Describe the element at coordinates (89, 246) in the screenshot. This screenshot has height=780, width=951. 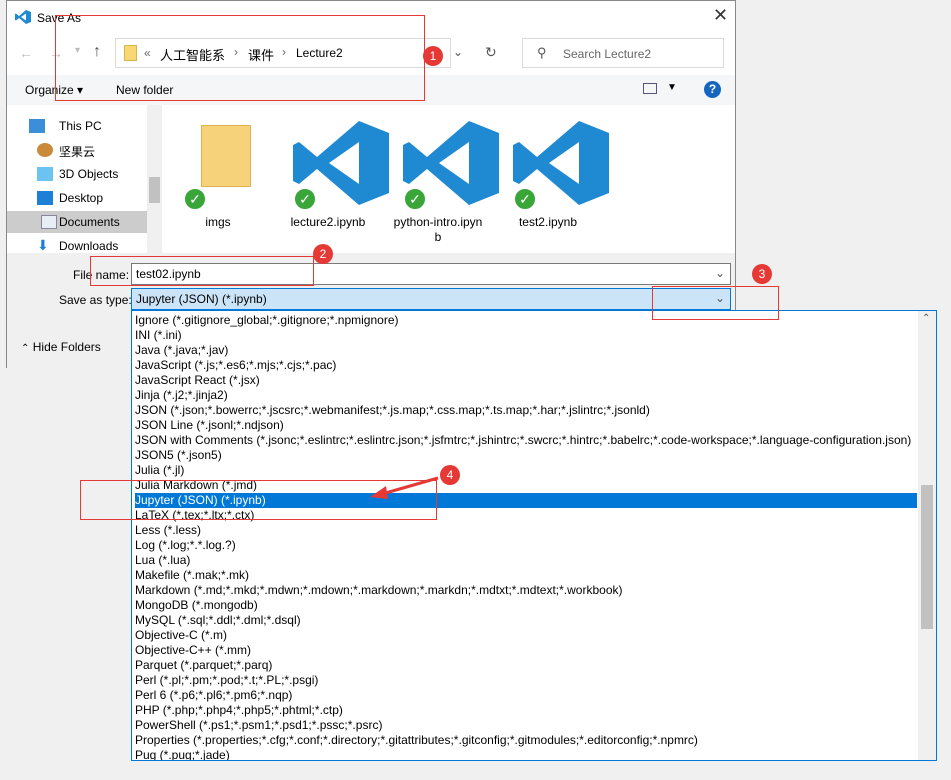
I see `sidebar-item-label: Downloads` at that location.